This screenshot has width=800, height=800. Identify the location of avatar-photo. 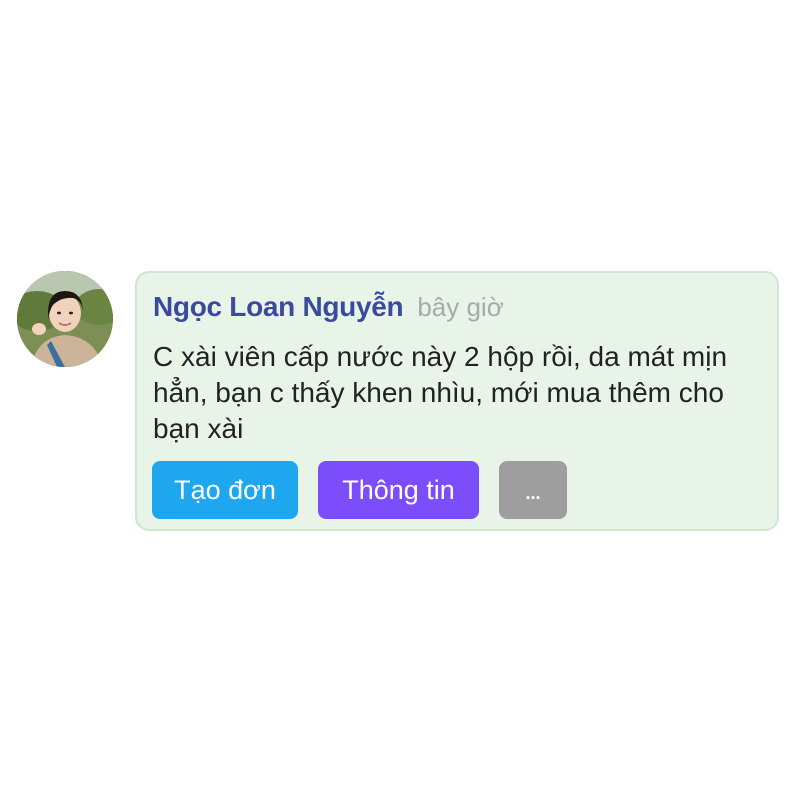
(65, 319).